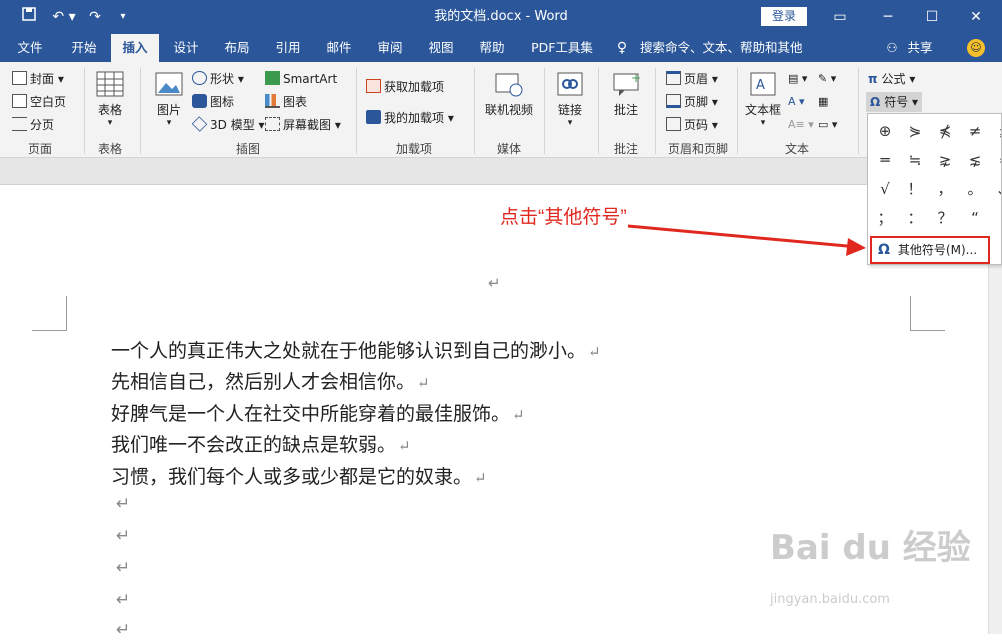 Image resolution: width=1002 pixels, height=640 pixels. Describe the element at coordinates (945, 131) in the screenshot. I see `symbol-cell: ⋠` at that location.